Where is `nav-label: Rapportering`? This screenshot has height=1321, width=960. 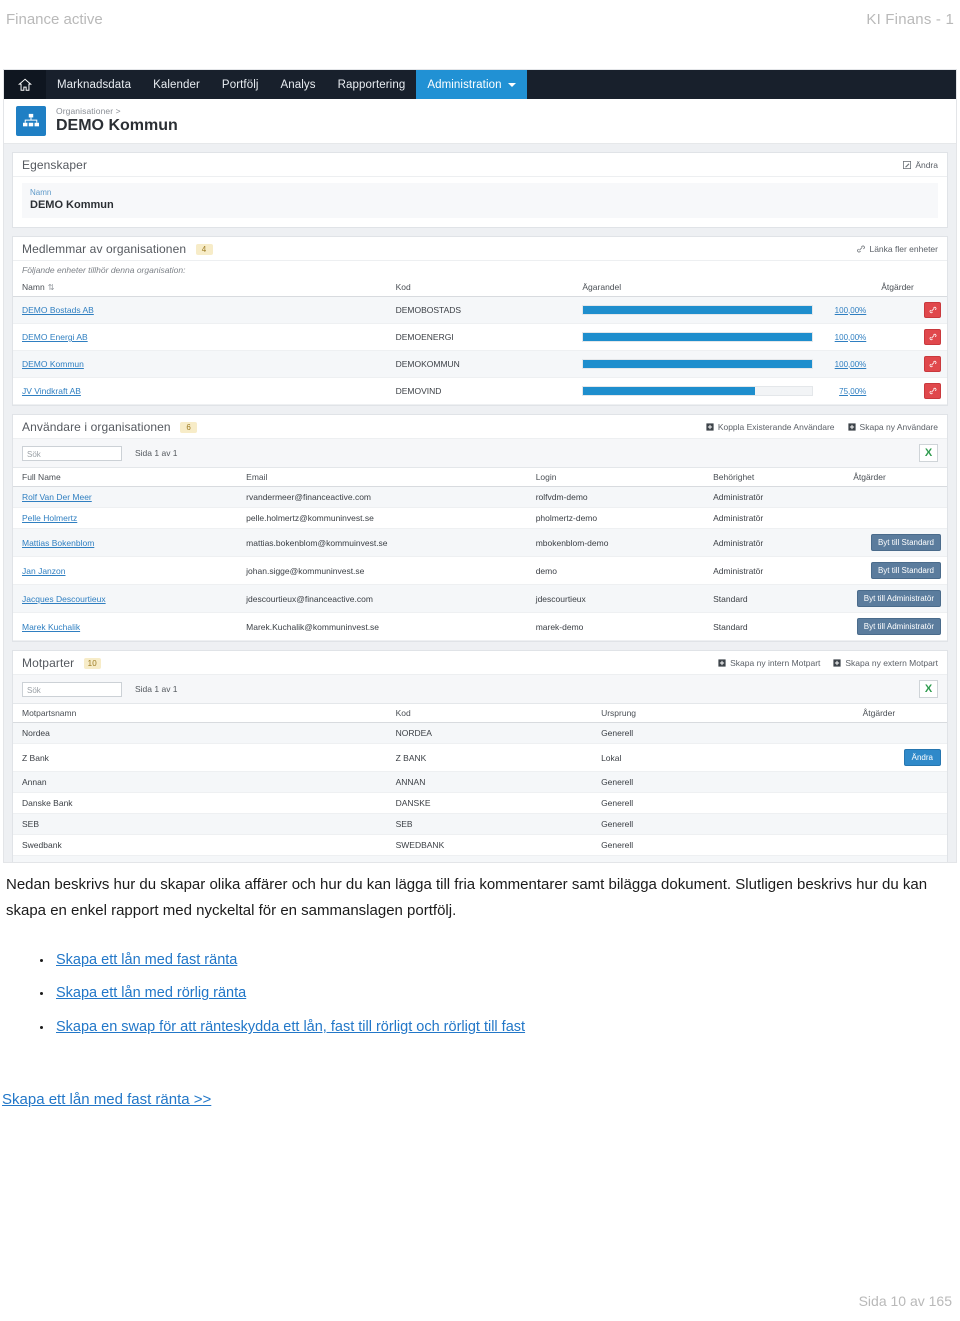 nav-label: Rapportering is located at coordinates (371, 84).